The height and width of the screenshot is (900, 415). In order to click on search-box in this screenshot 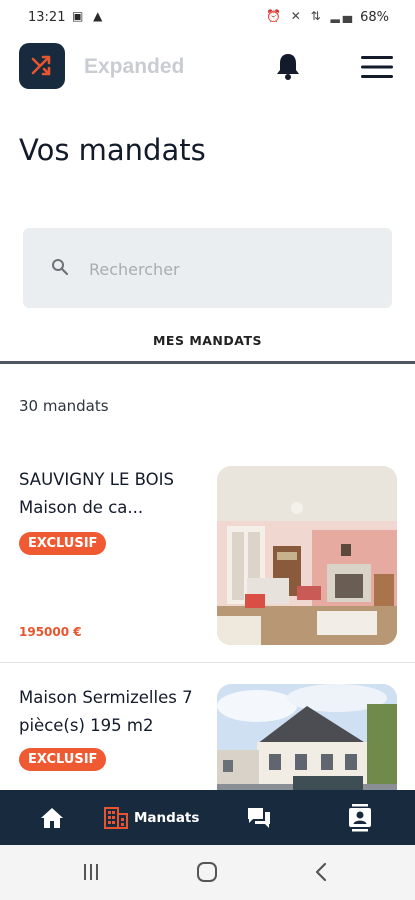, I will do `click(207, 268)`.